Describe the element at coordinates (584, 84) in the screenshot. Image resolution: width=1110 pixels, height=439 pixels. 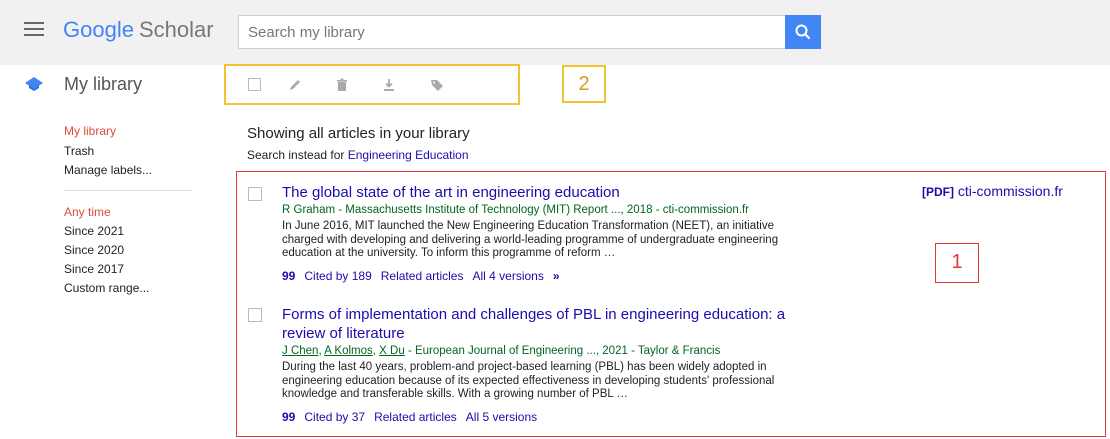
I see `callout-2: 2` at that location.